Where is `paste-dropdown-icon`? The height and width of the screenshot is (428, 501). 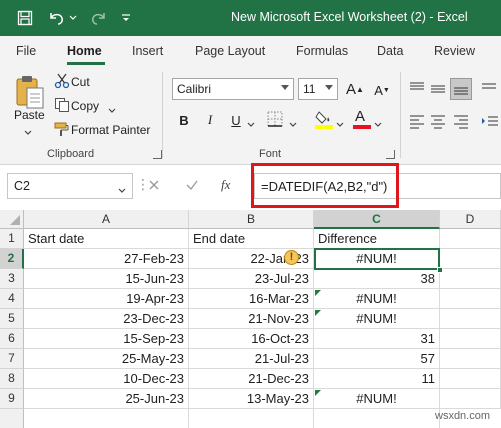 paste-dropdown-icon is located at coordinates (28, 132).